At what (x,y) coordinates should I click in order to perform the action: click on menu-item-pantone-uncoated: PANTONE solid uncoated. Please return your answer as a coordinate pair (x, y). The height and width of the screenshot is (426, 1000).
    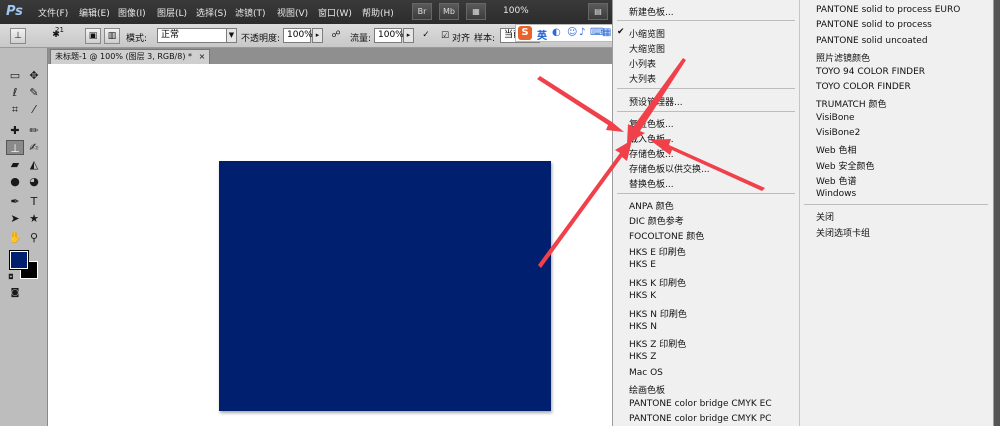
    Looking at the image, I should click on (872, 41).